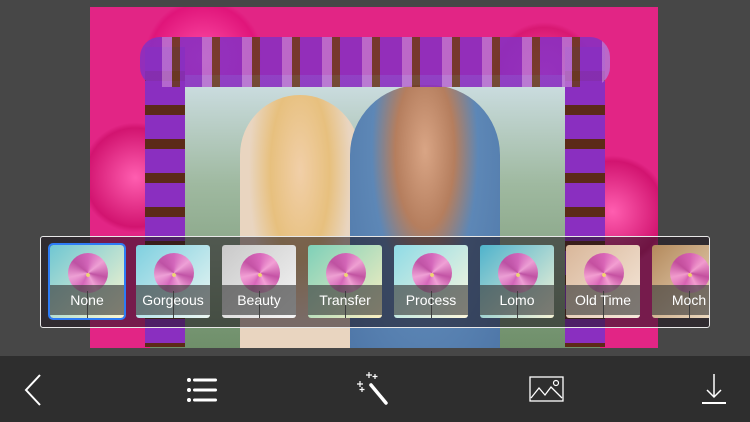  I want to click on download-icon, so click(714, 389).